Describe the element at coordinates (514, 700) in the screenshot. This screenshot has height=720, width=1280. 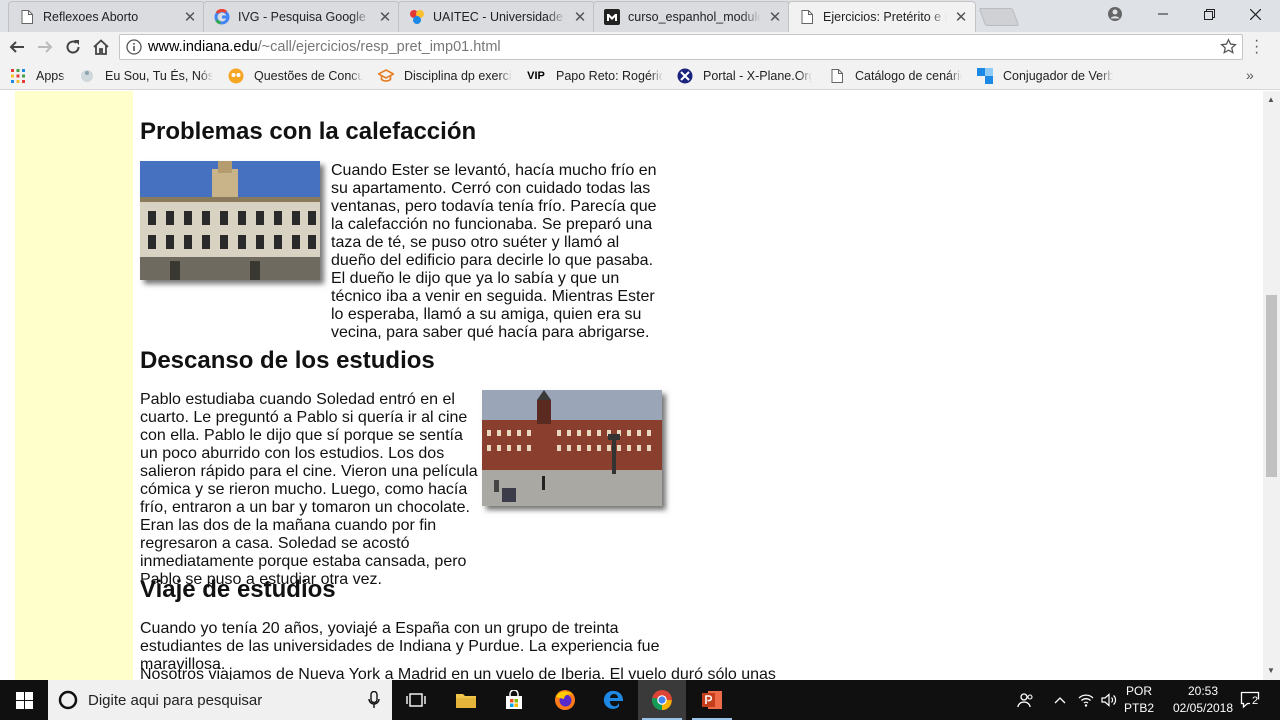
I see `store-icon` at that location.